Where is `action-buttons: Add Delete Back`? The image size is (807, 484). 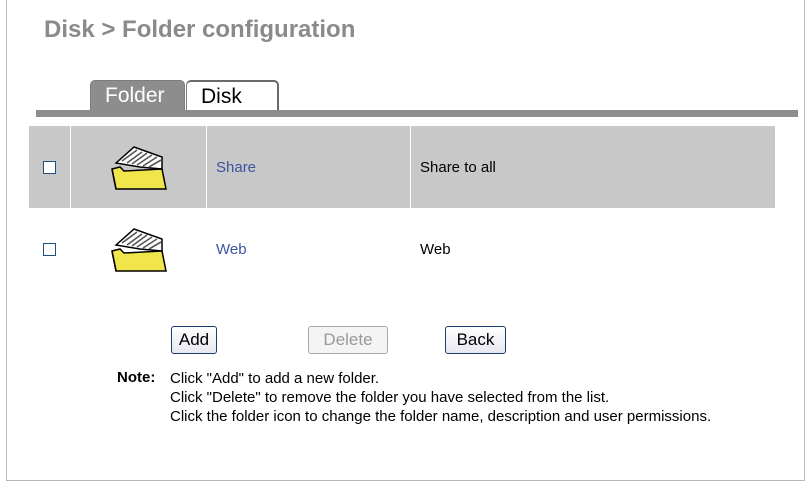
action-buttons: Add Delete Back is located at coordinates (403, 341).